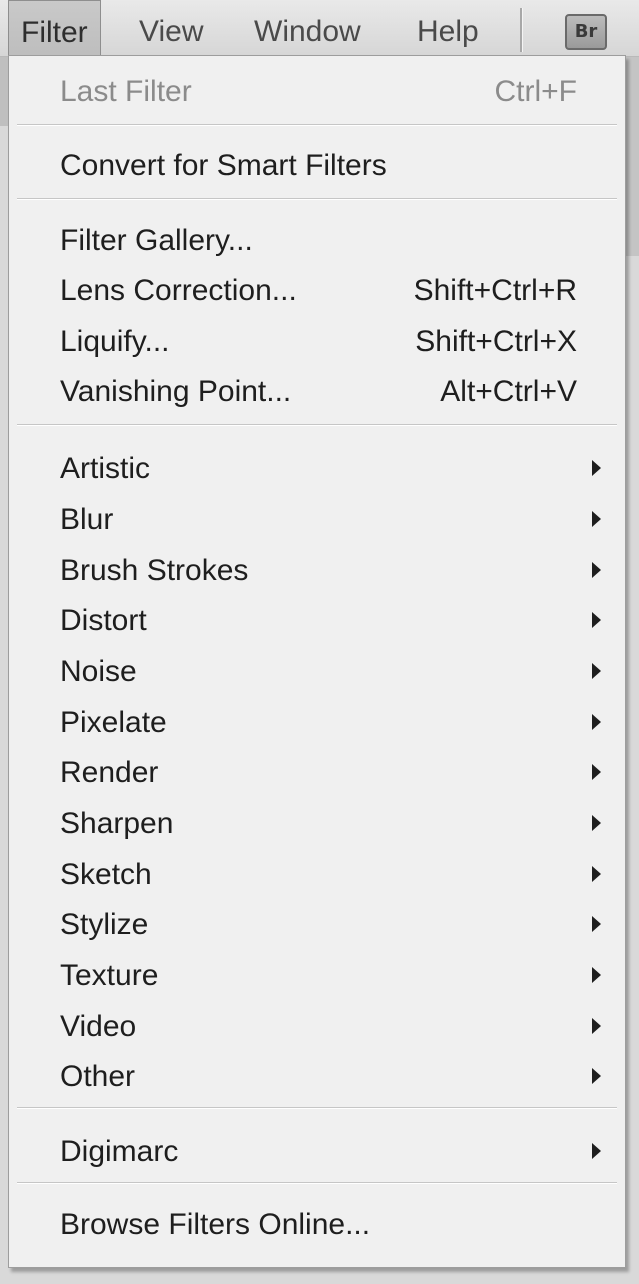  Describe the element at coordinates (317, 571) in the screenshot. I see `menu-item-brush-strokes: Brush Strokes` at that location.